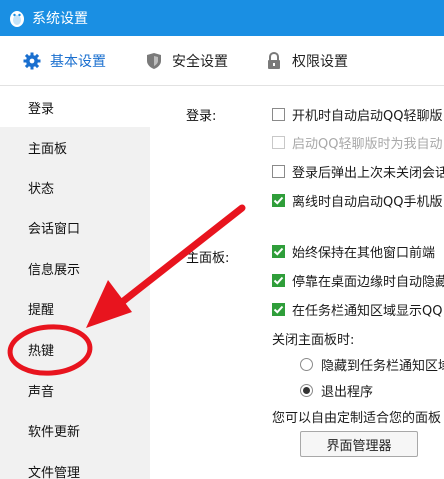 The image size is (444, 479). What do you see at coordinates (60, 19) in the screenshot?
I see `window-title: 系统设置` at bounding box center [60, 19].